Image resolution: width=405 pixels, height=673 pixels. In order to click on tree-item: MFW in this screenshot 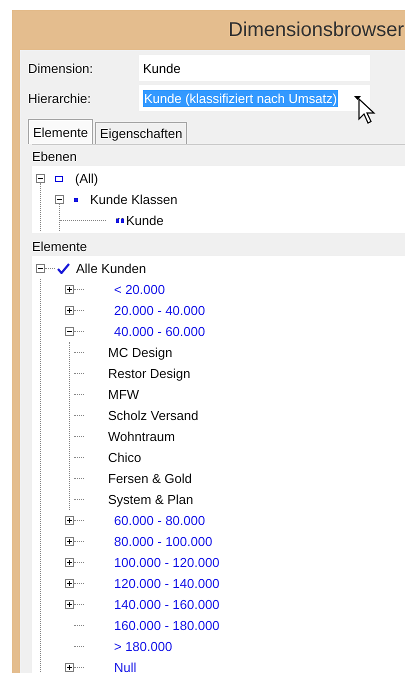, I will do `click(124, 394)`.